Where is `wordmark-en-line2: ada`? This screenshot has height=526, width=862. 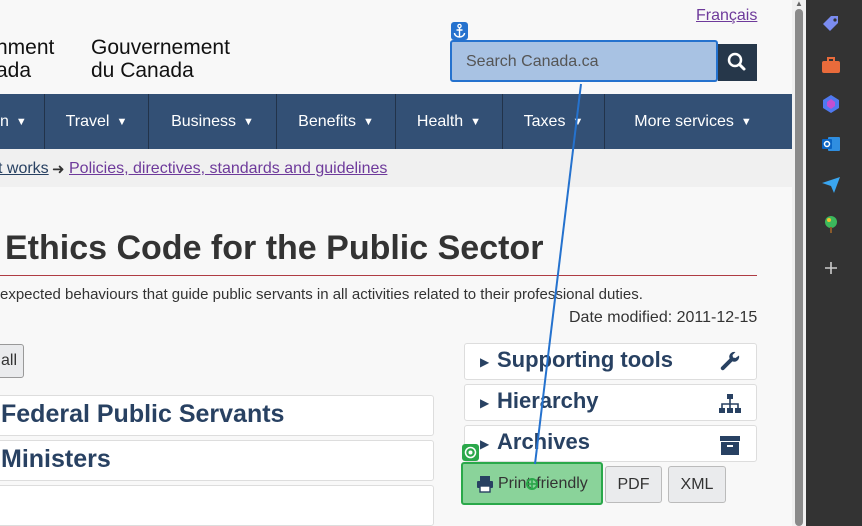 wordmark-en-line2: ada is located at coordinates (16, 70).